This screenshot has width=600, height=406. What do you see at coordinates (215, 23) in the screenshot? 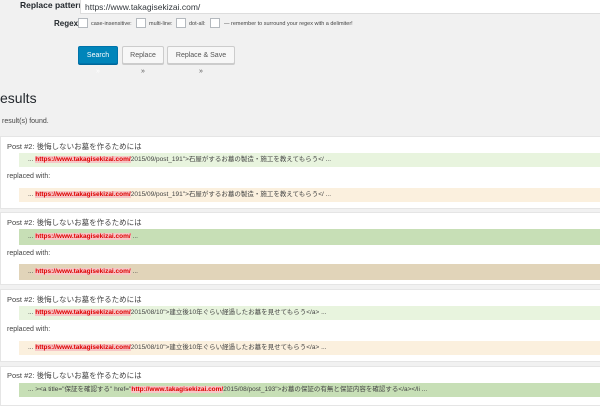
I see `dot-all-checkbox` at bounding box center [215, 23].